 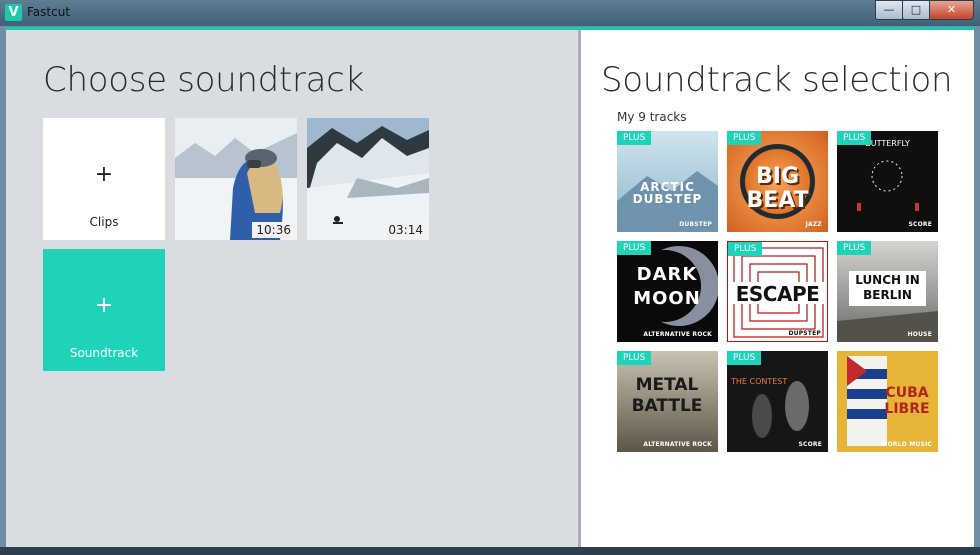 I want to click on taskbar, so click(x=490, y=551).